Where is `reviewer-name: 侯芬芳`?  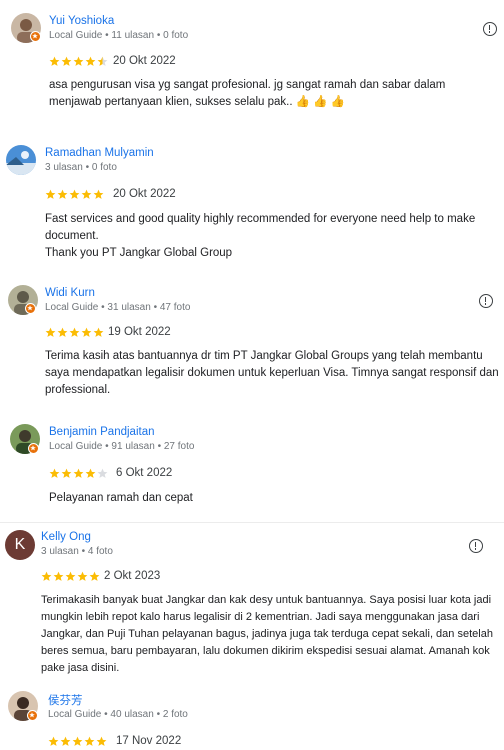
reviewer-name: 侯芬芳 is located at coordinates (65, 700).